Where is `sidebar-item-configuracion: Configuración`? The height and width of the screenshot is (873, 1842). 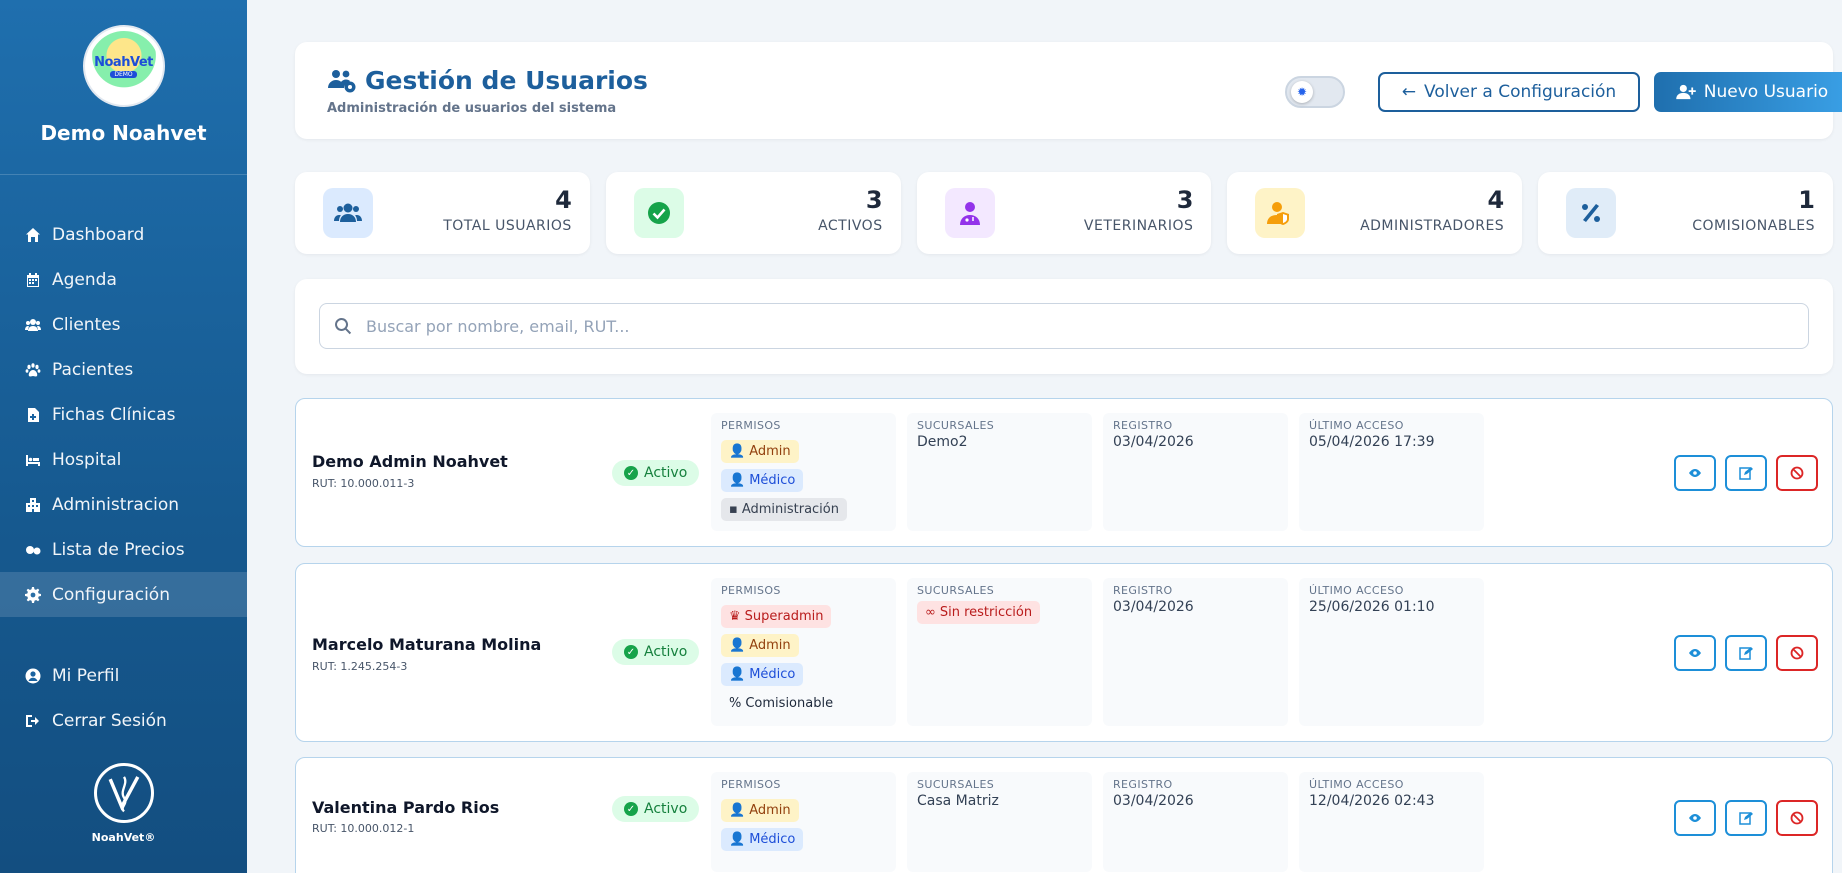
sidebar-item-configuracion: Configuración is located at coordinates (123, 594).